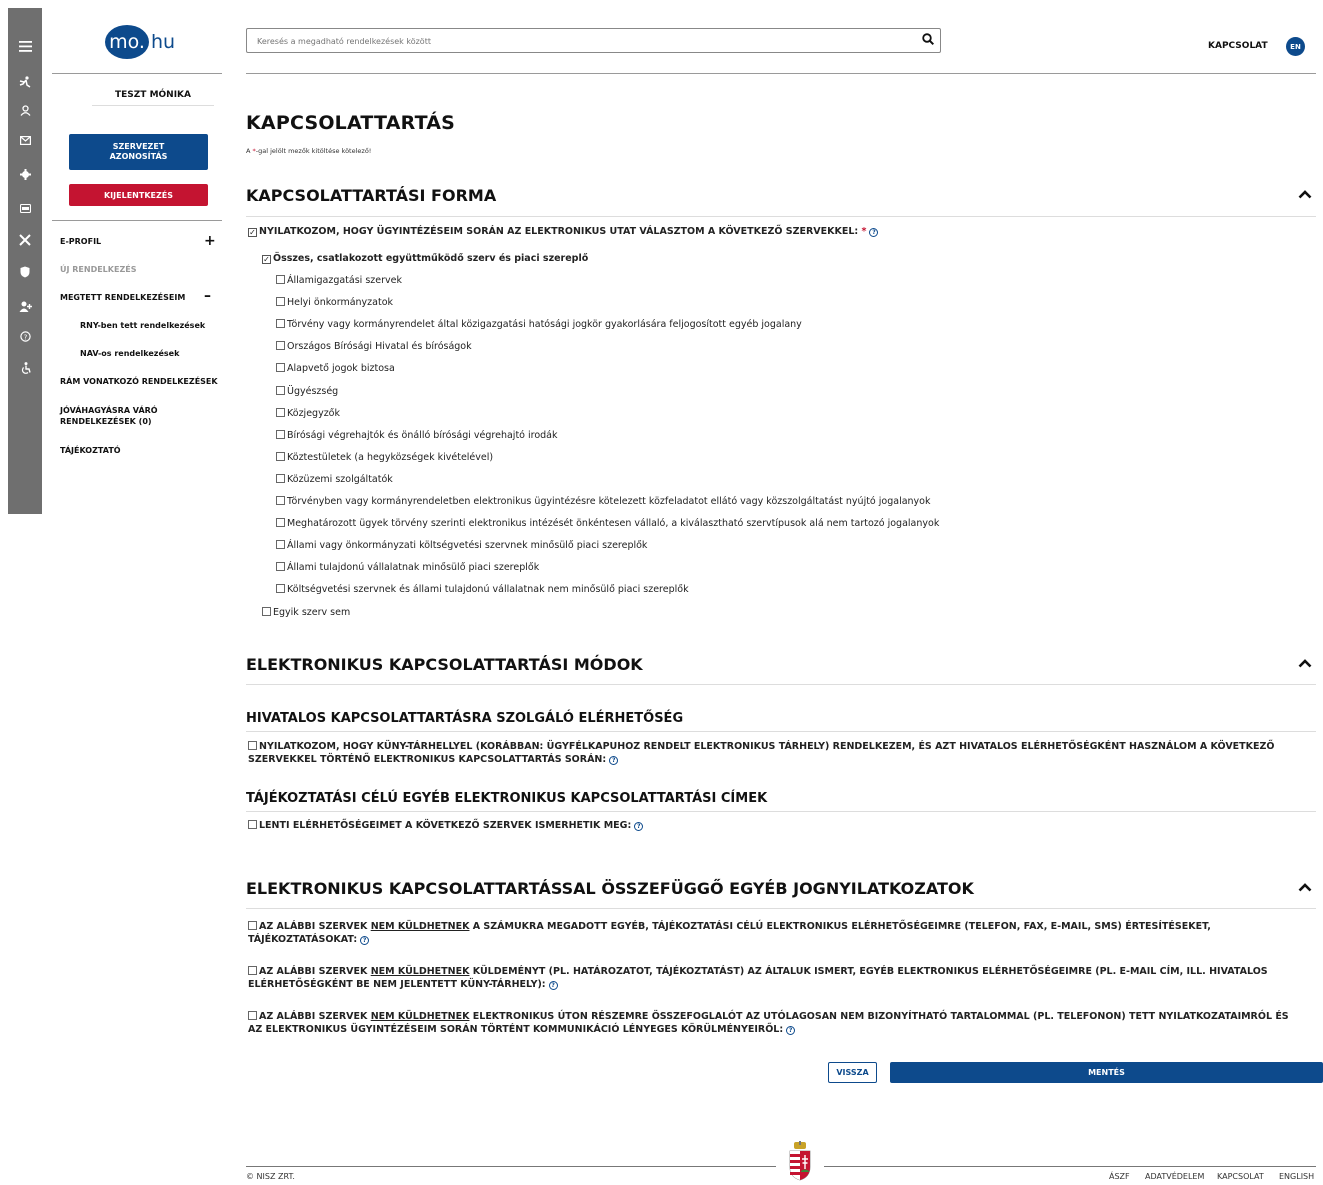  I want to click on header-contact-link: KAPCSOLAT, so click(1238, 46).